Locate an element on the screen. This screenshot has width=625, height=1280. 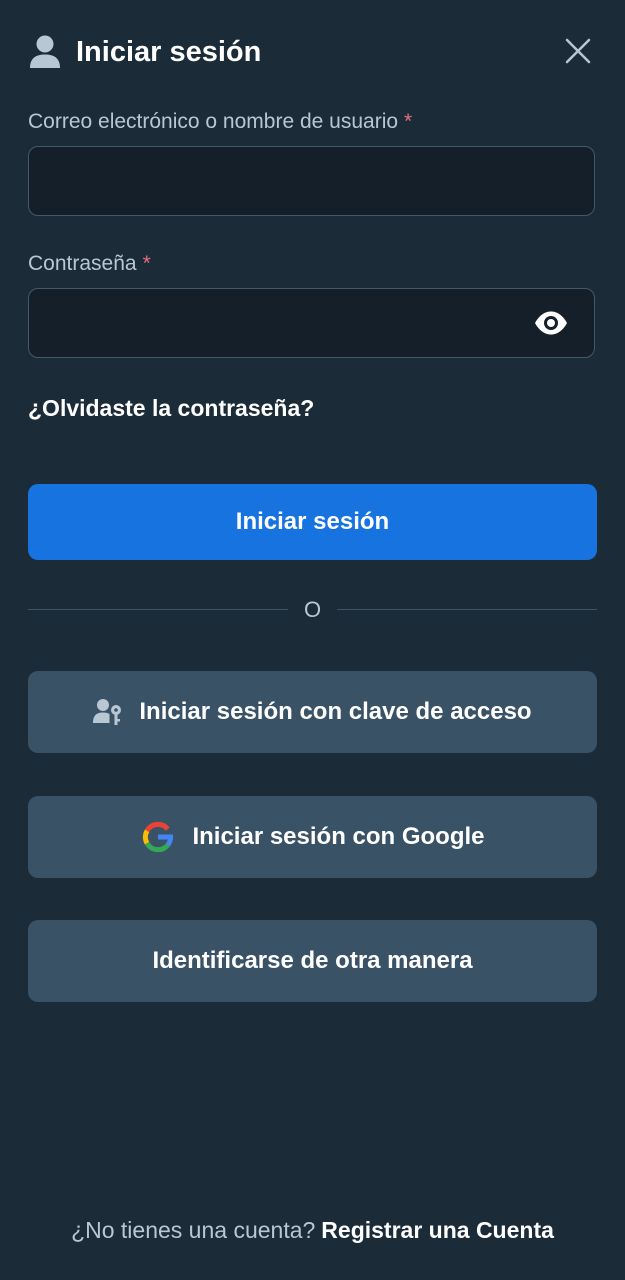
password-label-text: Contraseña is located at coordinates (82, 263).